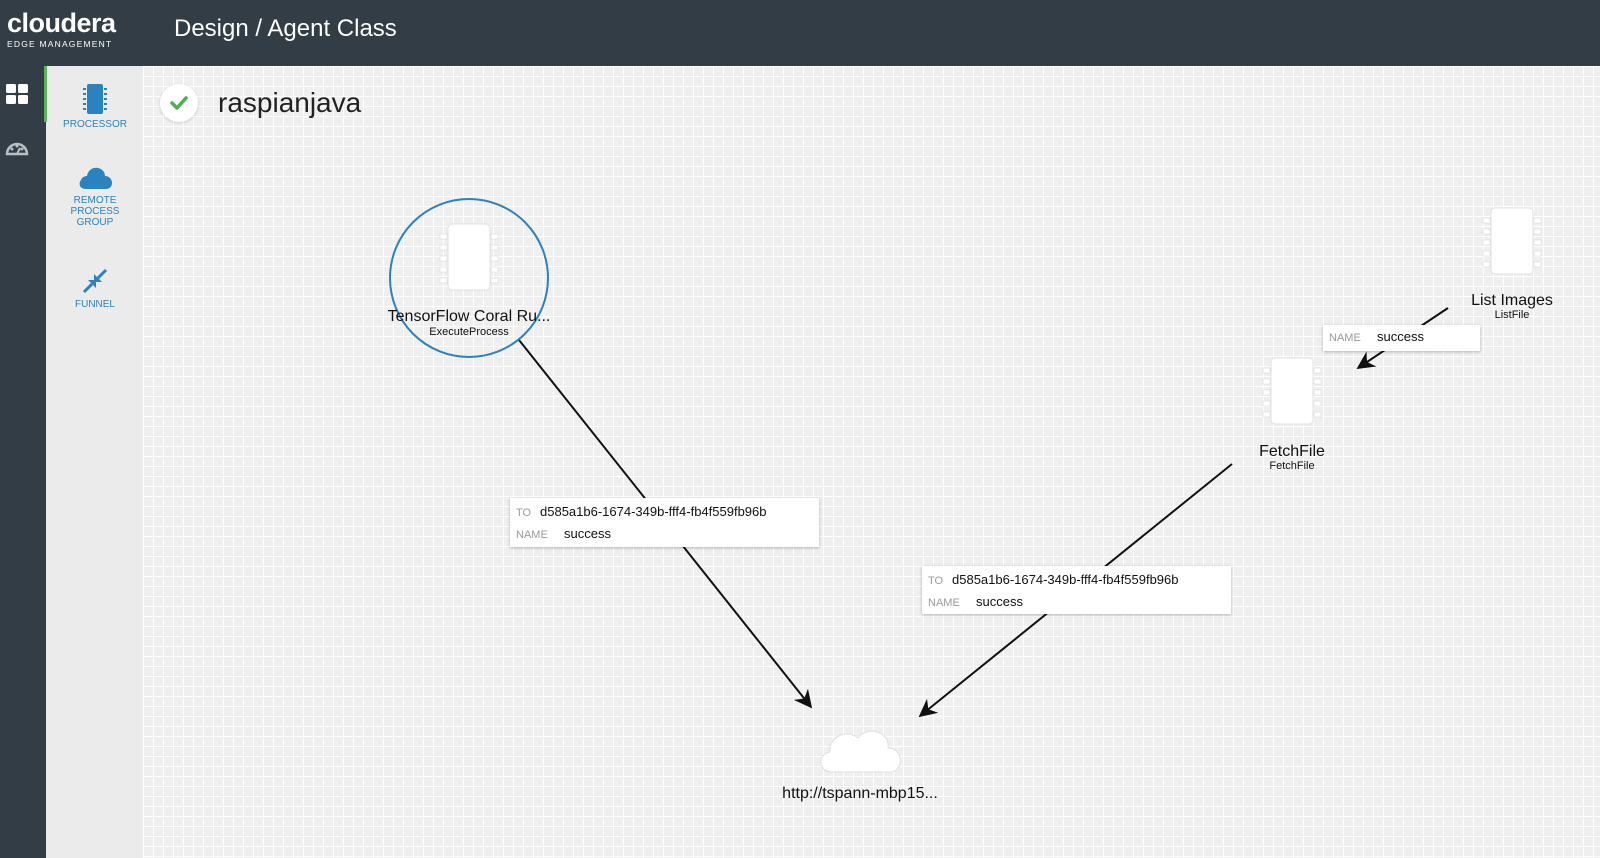 The height and width of the screenshot is (858, 1600). Describe the element at coordinates (1292, 466) in the screenshot. I see `node-fetchfile-type: FetchFile` at that location.